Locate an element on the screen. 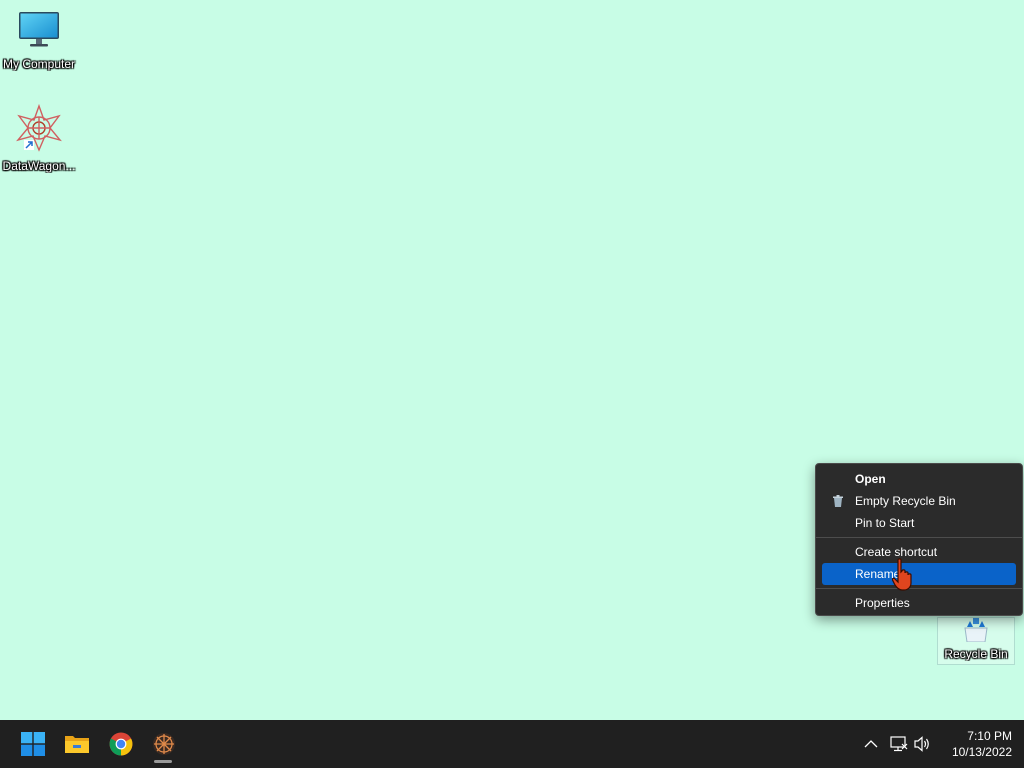 This screenshot has height=768, width=1024. taskbar-clock: 7:10 PM 10/13/2022 is located at coordinates (975, 744).